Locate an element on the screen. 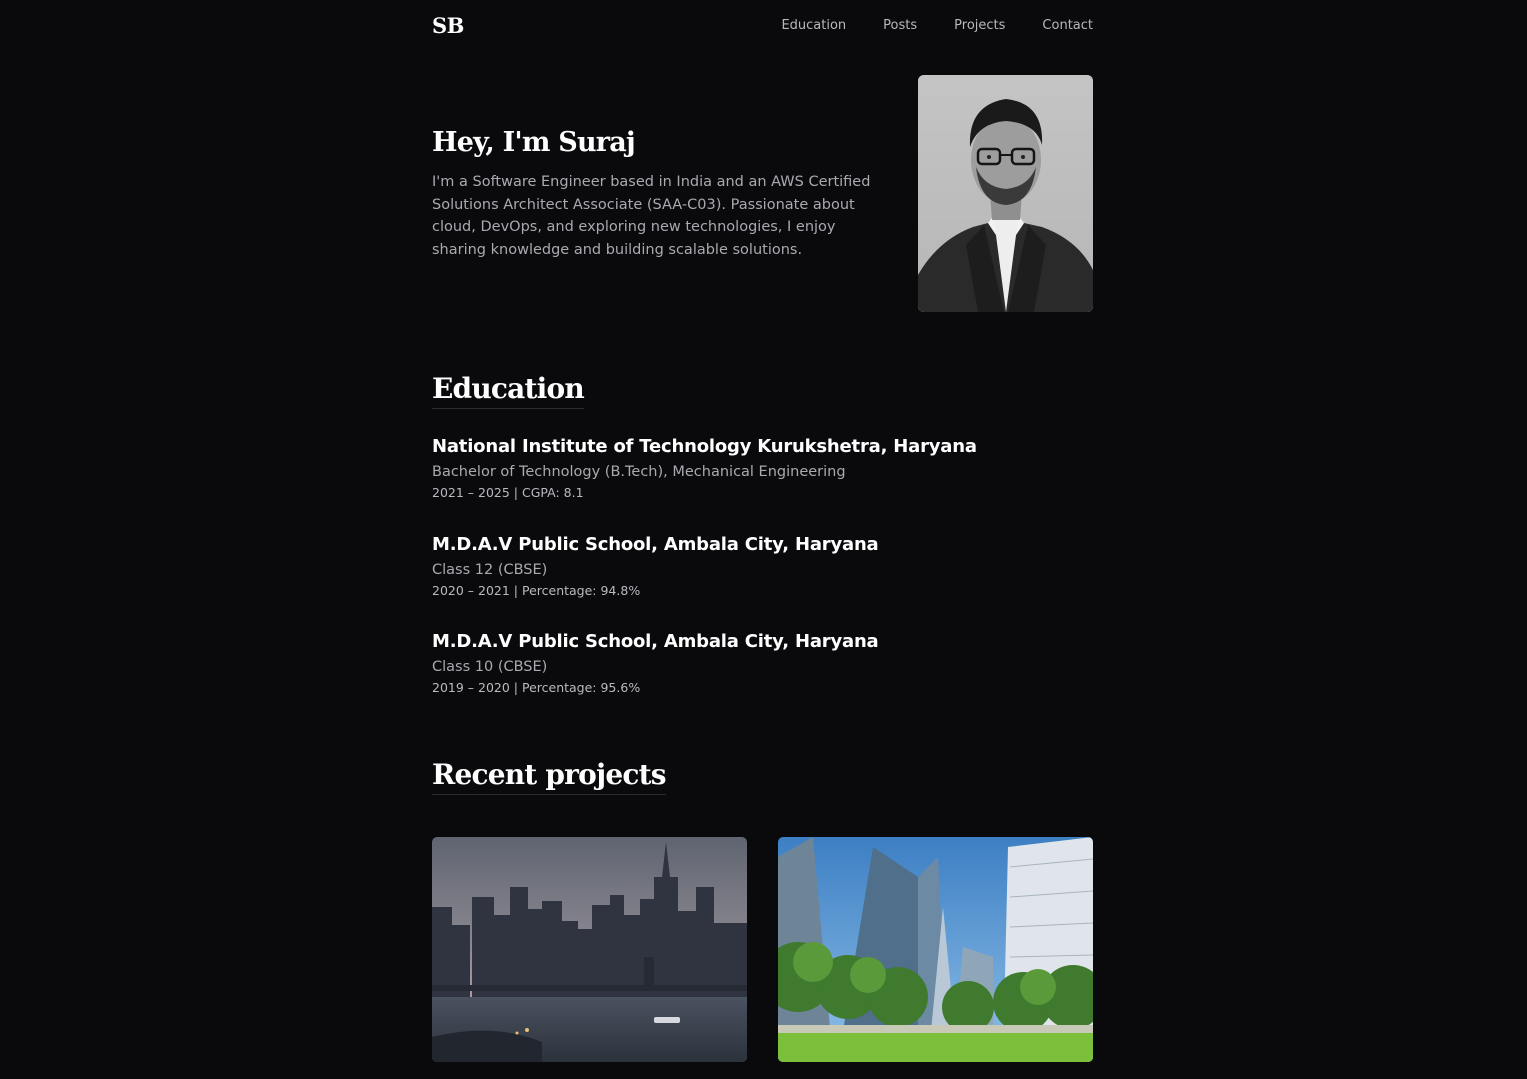  education-heading: Education is located at coordinates (508, 390).